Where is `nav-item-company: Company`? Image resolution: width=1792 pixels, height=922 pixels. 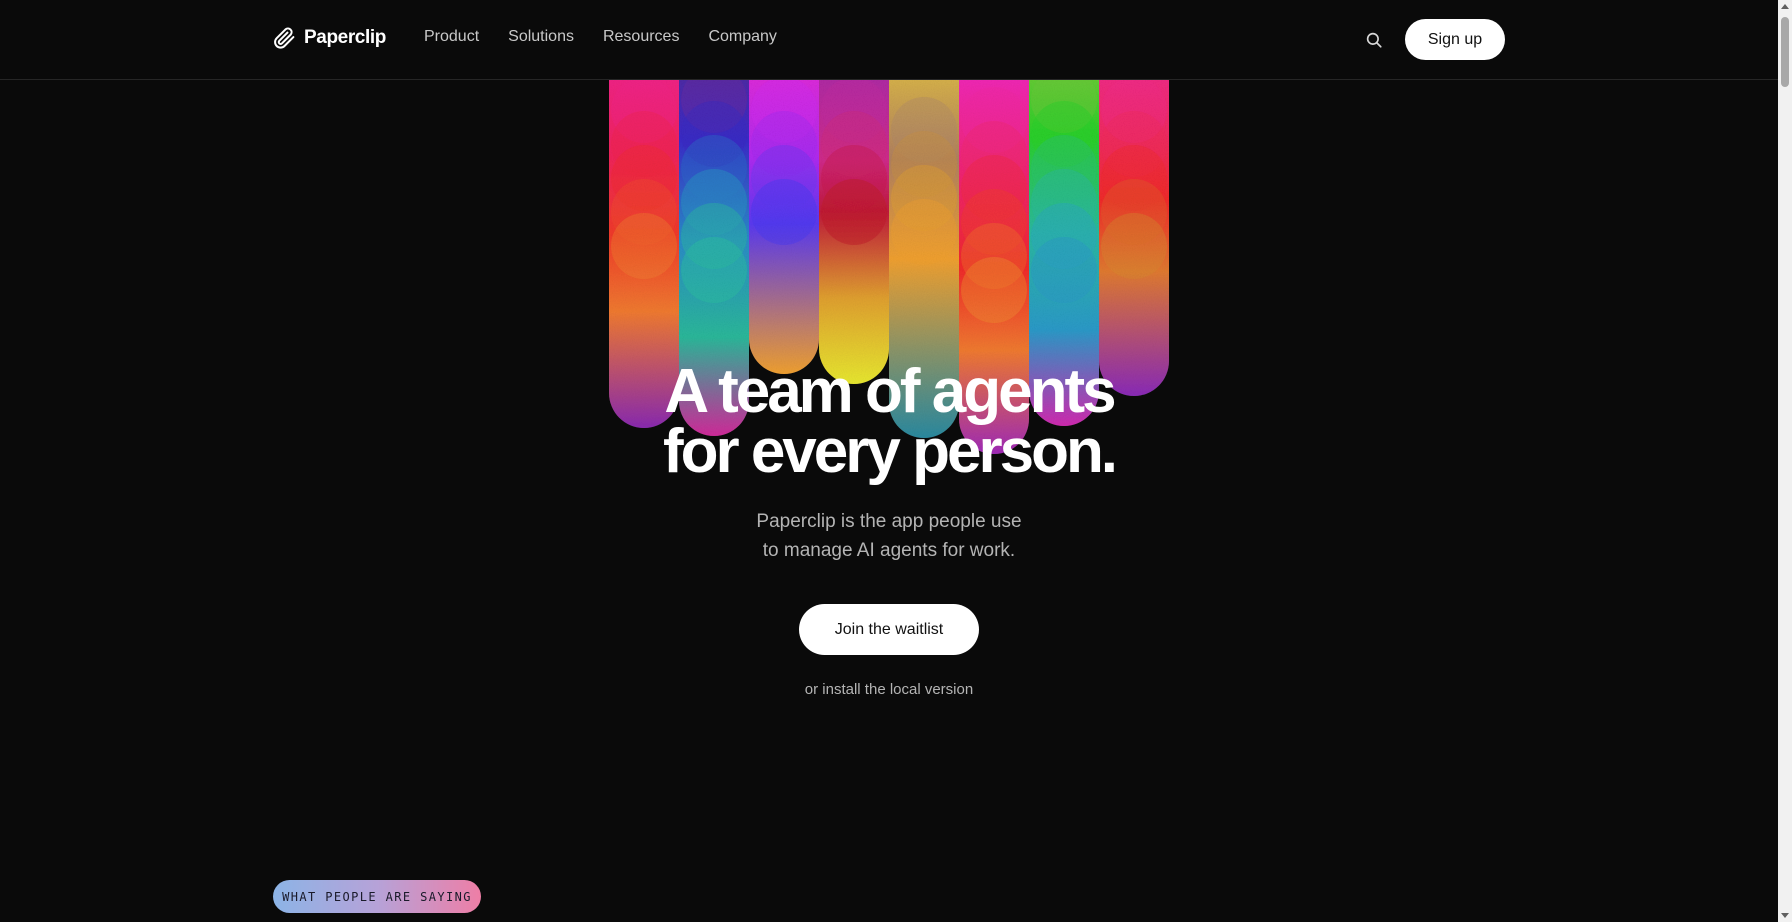 nav-item-company: Company is located at coordinates (742, 37).